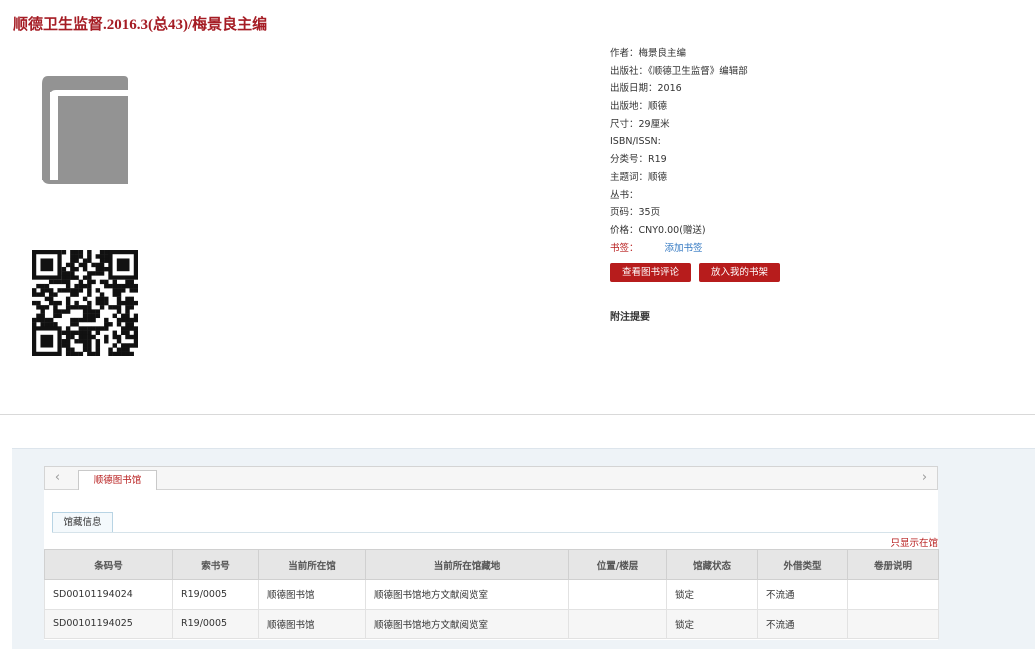 The width and height of the screenshot is (1035, 649). Describe the element at coordinates (802, 564) in the screenshot. I see `column-header: 外借类型` at that location.